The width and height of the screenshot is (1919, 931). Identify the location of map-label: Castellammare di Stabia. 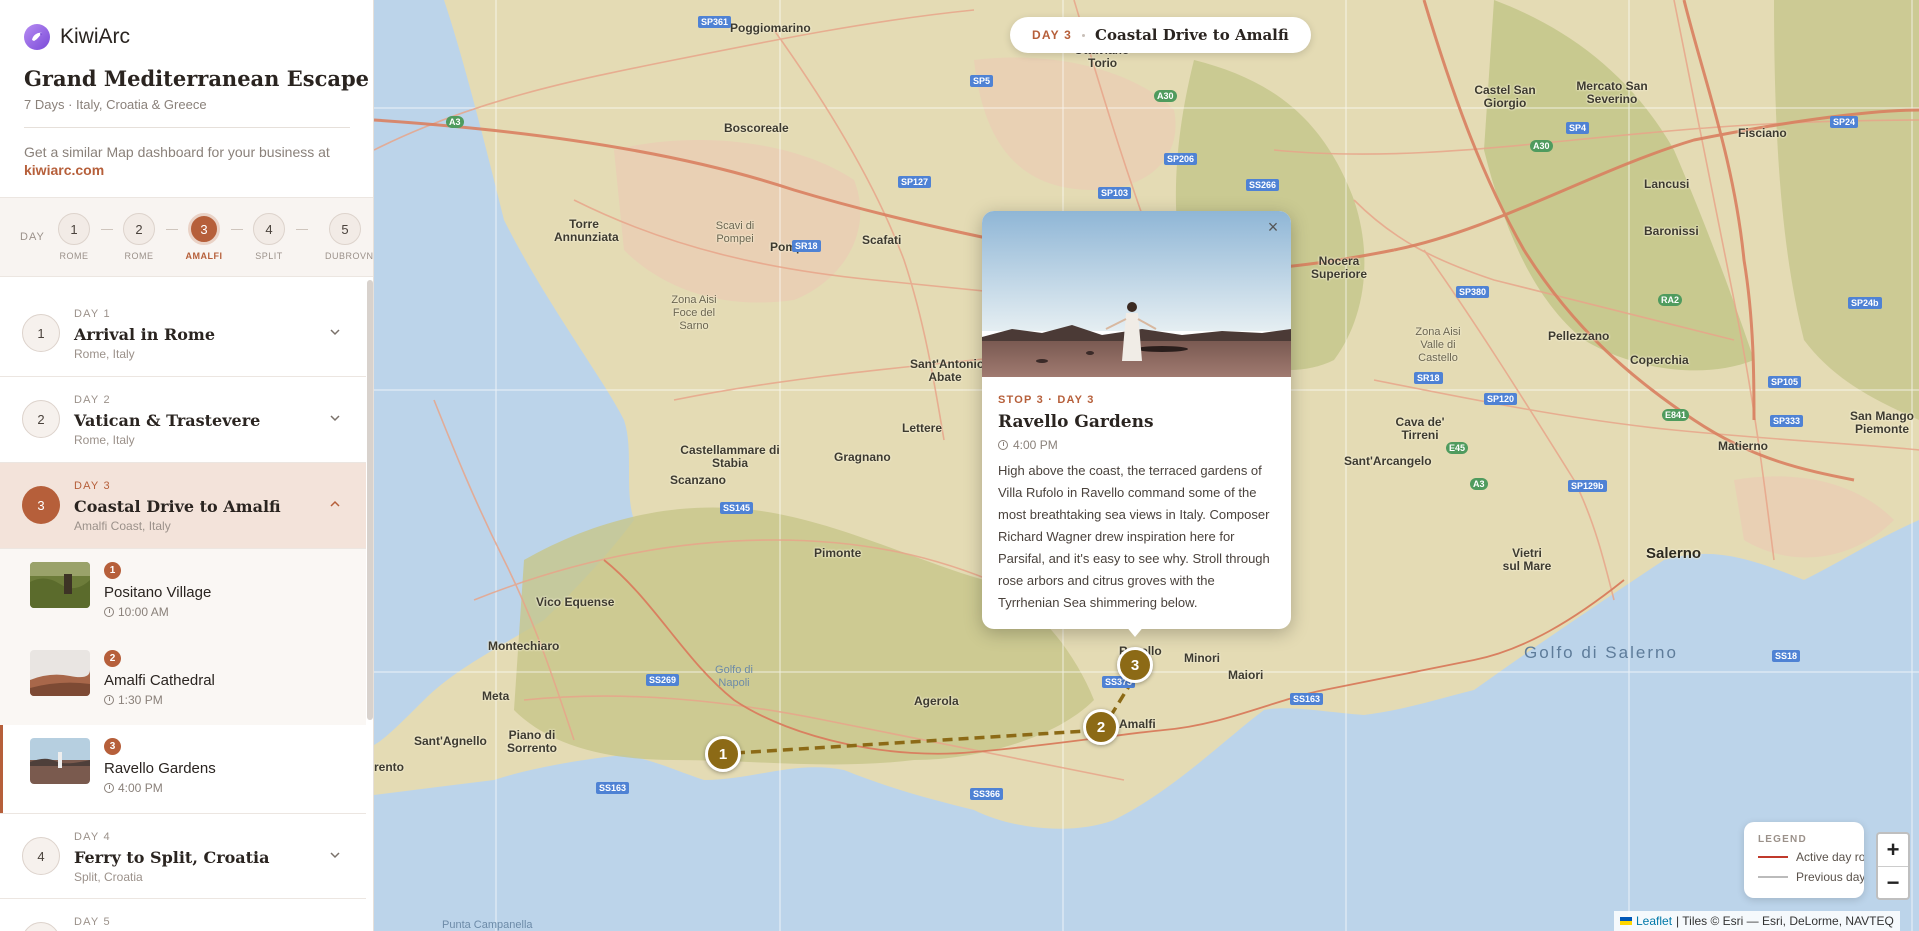
(730, 456).